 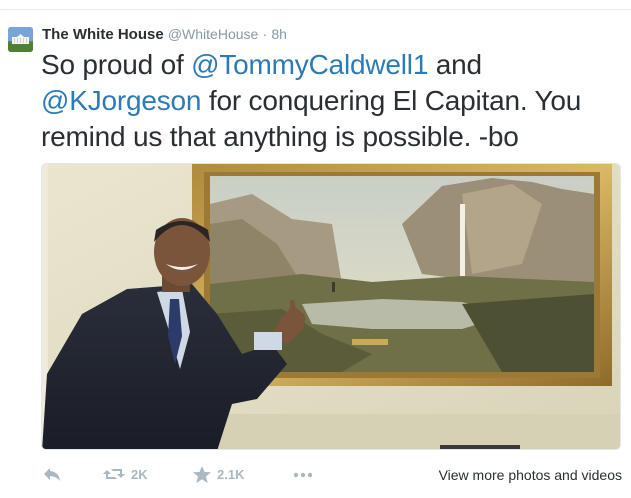 I want to click on handle: @WhiteHouse, so click(x=213, y=34).